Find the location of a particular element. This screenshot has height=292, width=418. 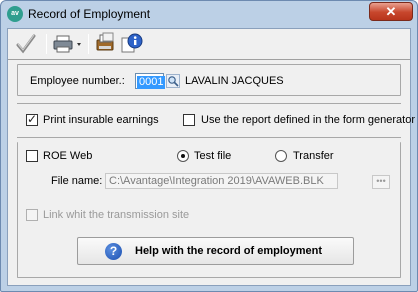

search-icon is located at coordinates (173, 81).